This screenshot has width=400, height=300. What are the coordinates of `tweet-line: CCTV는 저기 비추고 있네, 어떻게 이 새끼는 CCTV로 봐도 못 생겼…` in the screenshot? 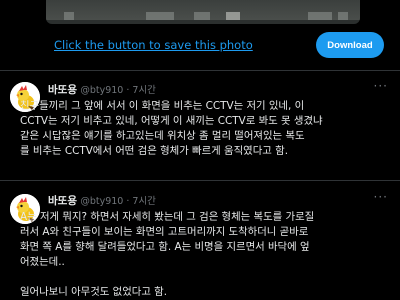 It's located at (171, 121).